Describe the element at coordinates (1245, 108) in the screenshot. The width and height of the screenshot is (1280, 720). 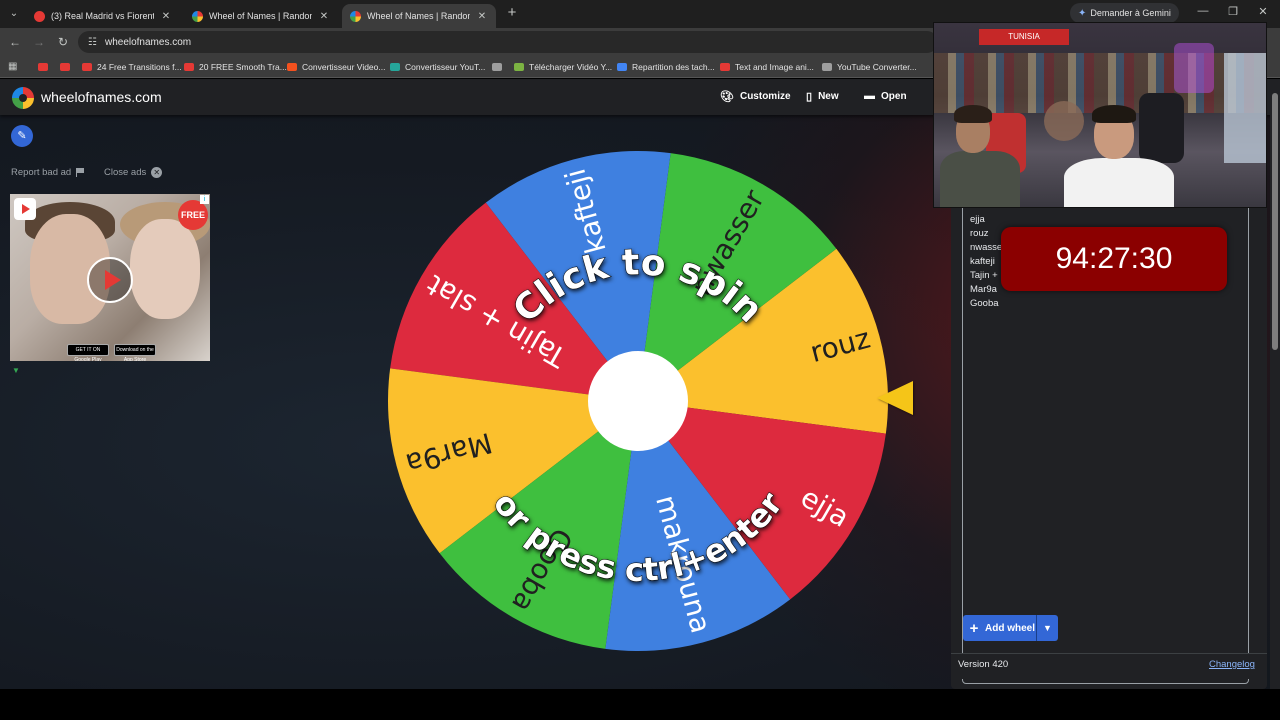
I see `webcam-window` at that location.